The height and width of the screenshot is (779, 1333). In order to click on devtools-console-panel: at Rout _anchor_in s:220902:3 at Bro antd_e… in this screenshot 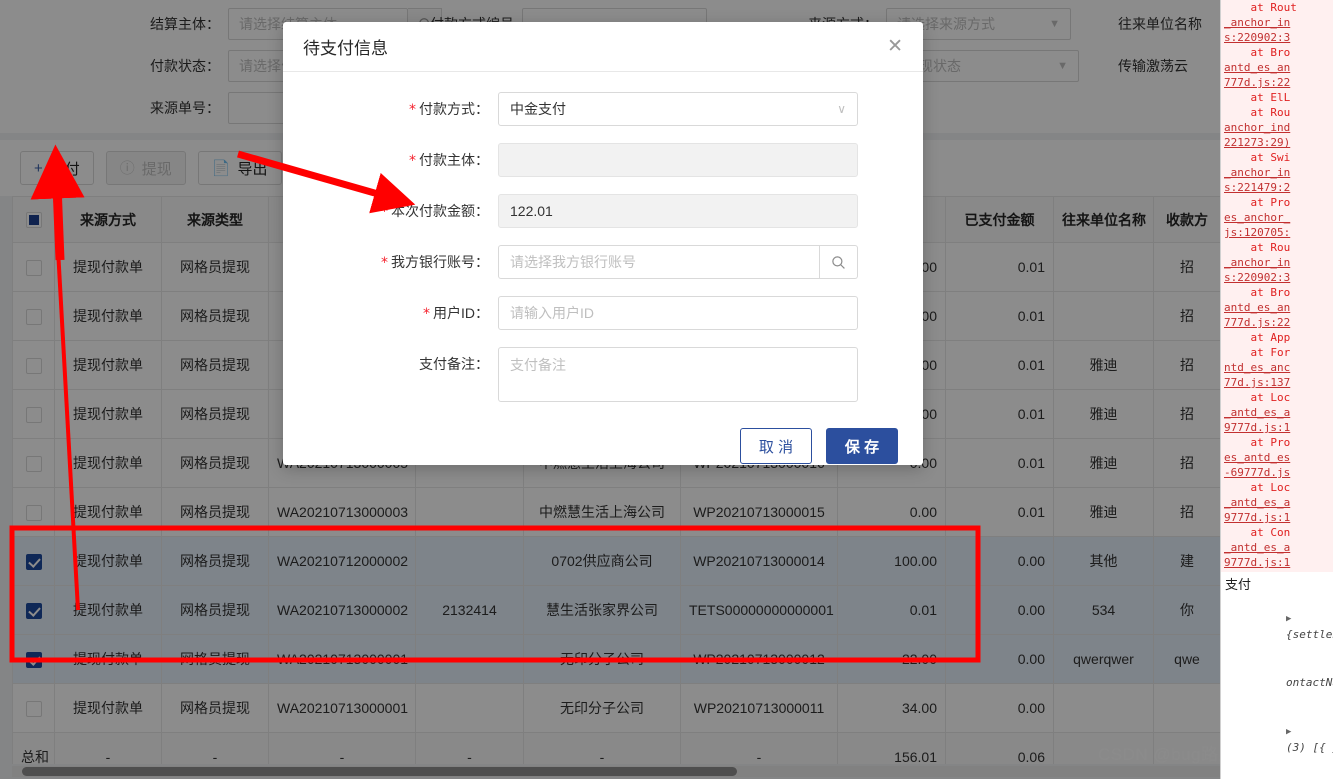, I will do `click(1276, 389)`.